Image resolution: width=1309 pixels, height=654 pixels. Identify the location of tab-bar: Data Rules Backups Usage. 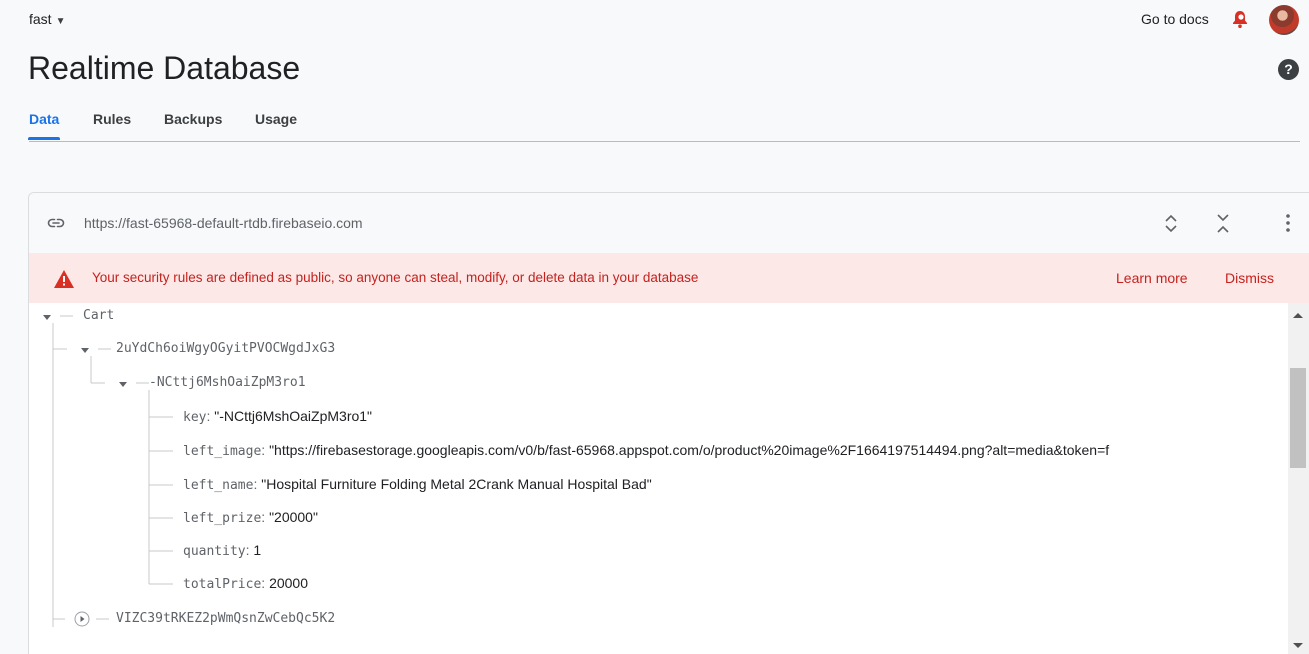
(663, 123).